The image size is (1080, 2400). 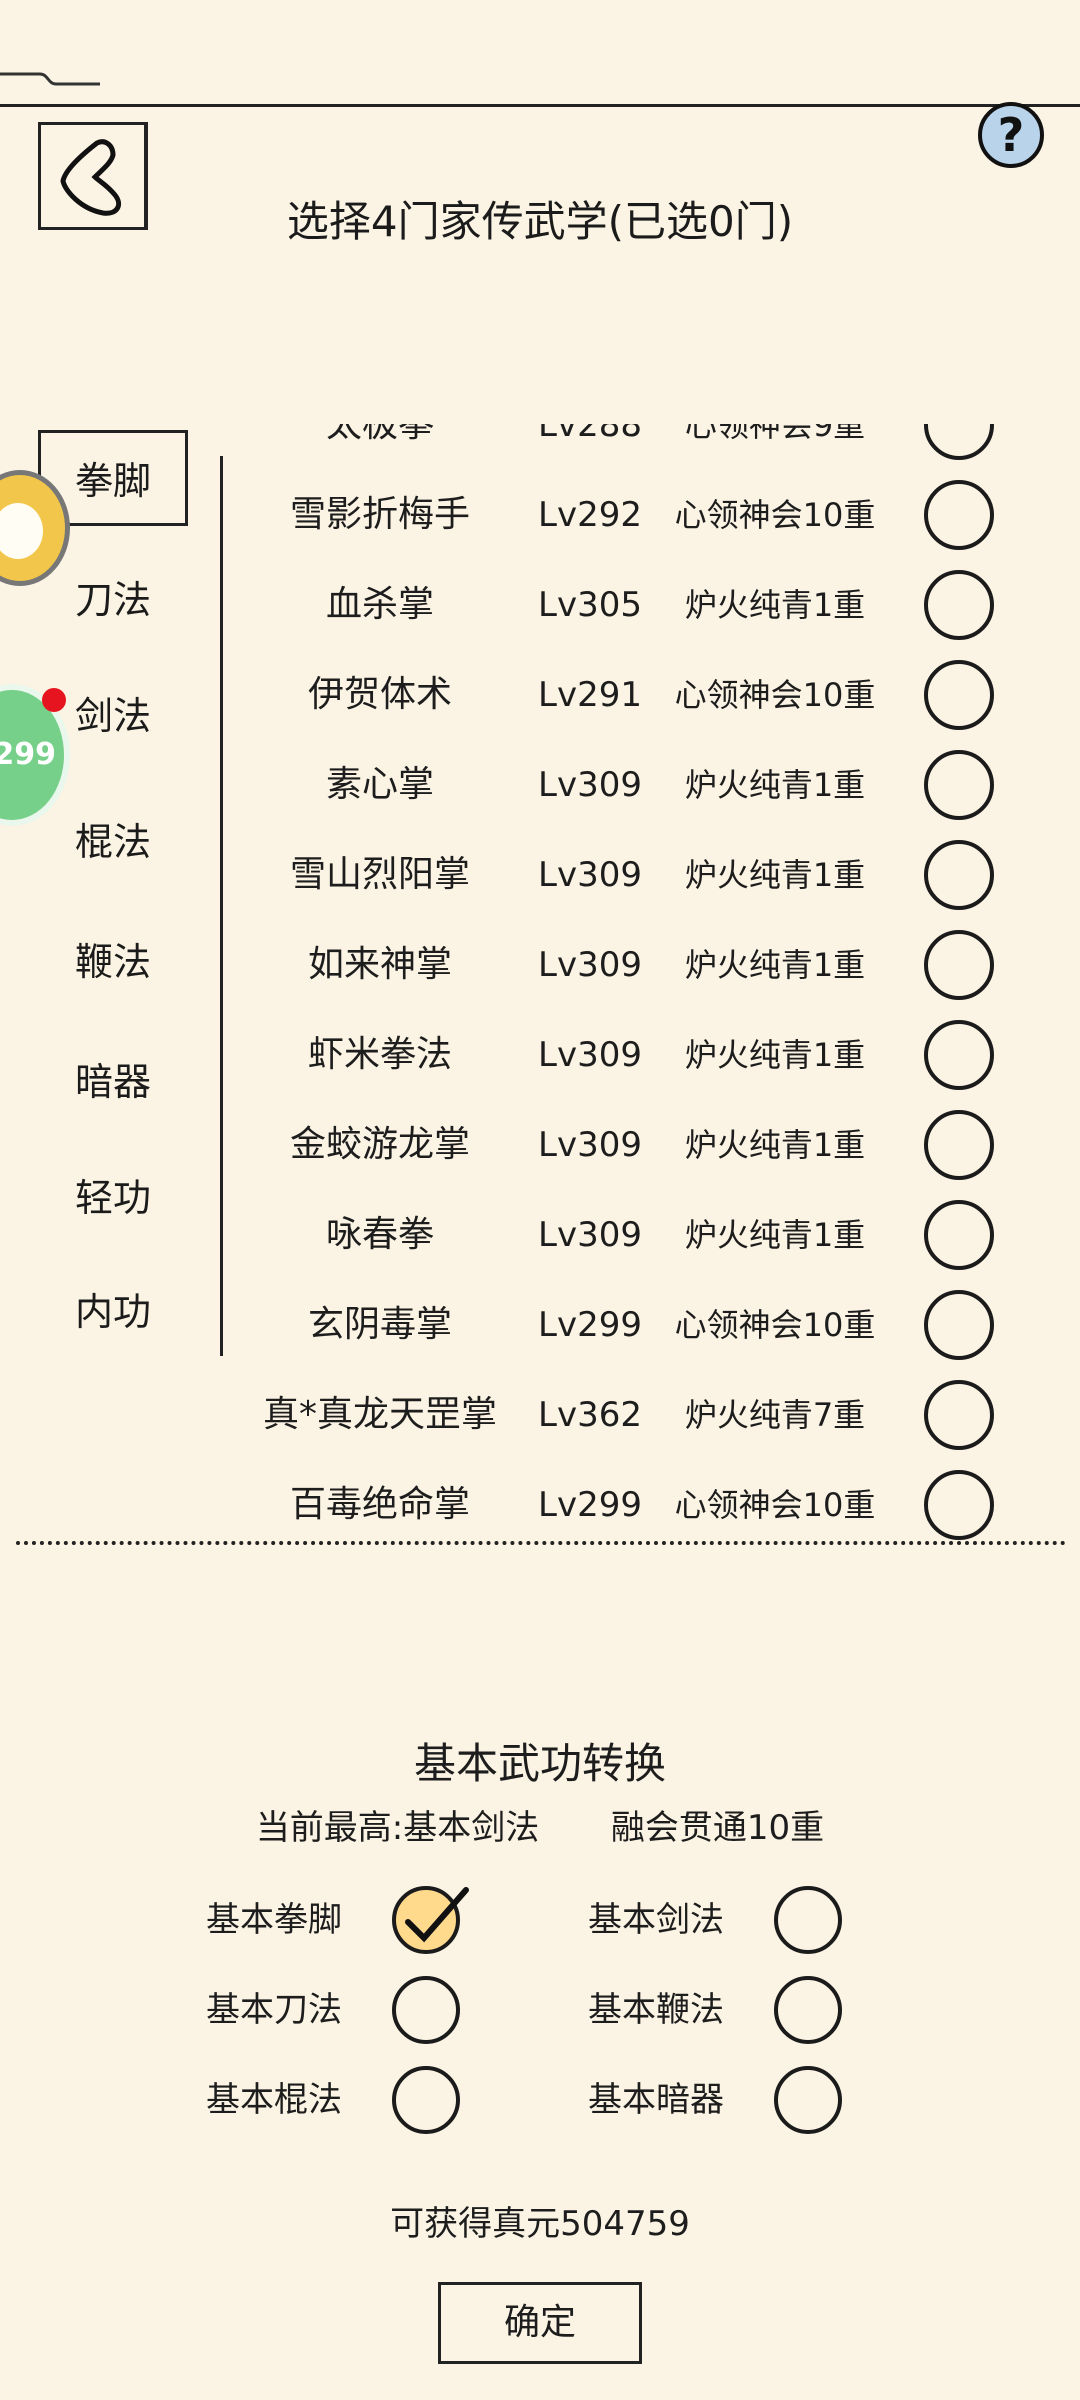 What do you see at coordinates (379, 874) in the screenshot?
I see `skill-name: 雪山烈阳掌` at bounding box center [379, 874].